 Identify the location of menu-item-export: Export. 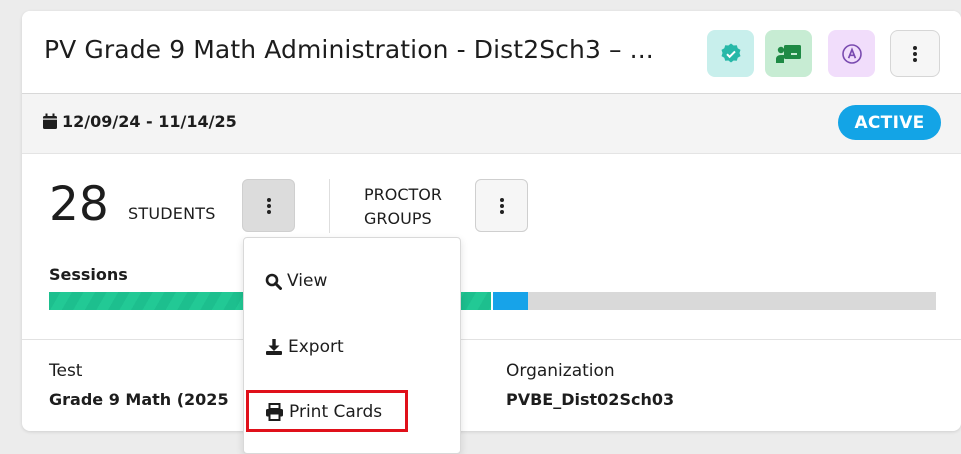
(304, 347).